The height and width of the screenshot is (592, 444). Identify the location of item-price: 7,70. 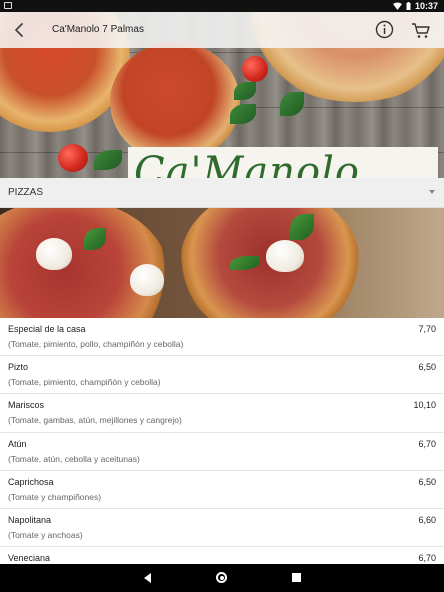
(427, 329).